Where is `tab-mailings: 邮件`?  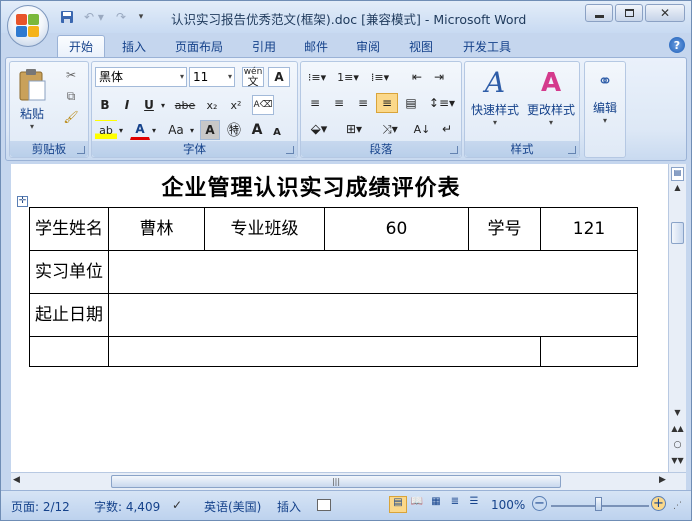
tab-mailings: 邮件 is located at coordinates (316, 46).